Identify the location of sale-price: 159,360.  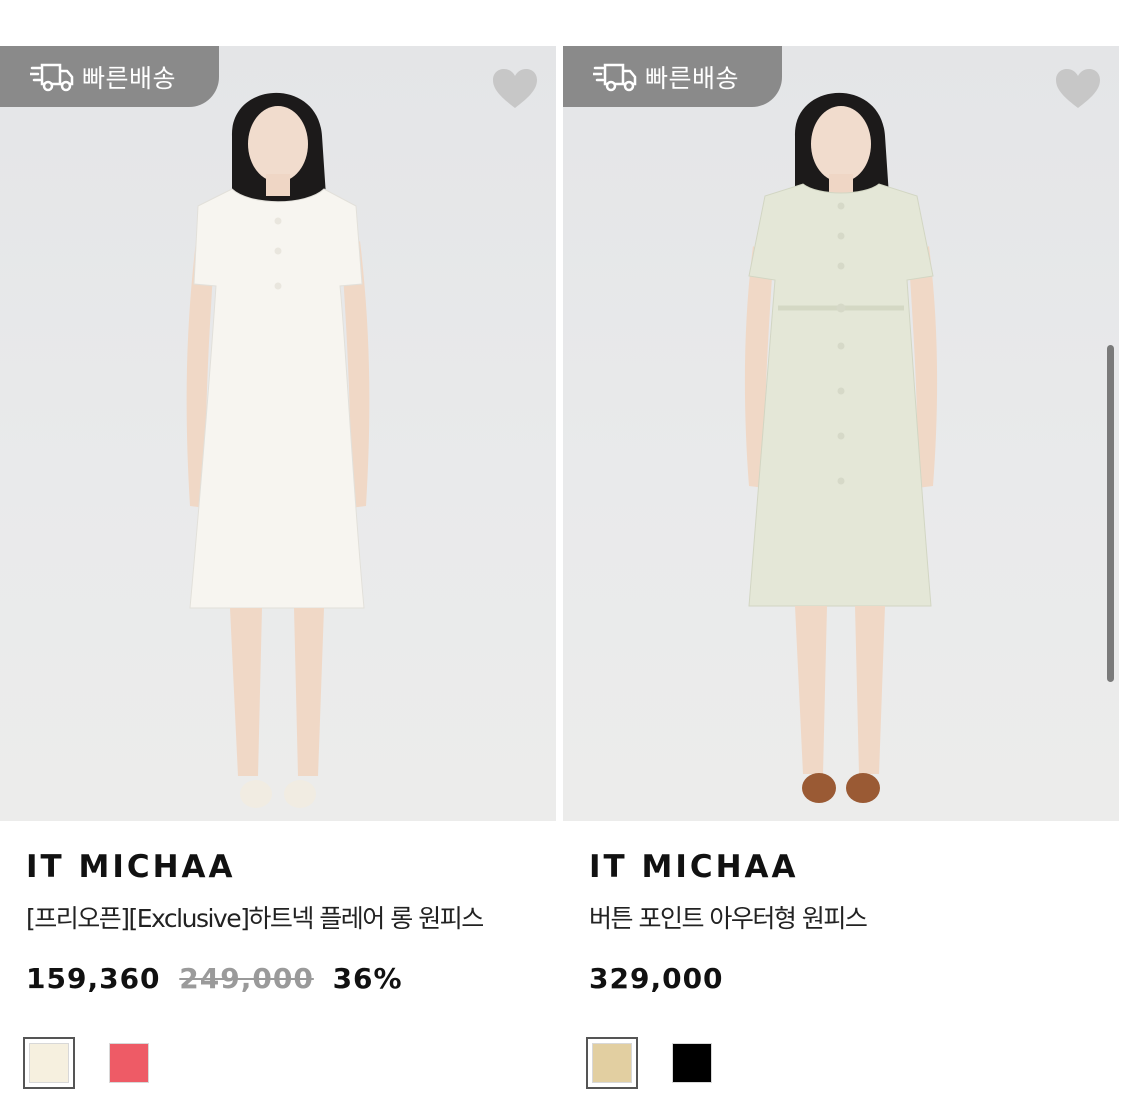
(93, 978).